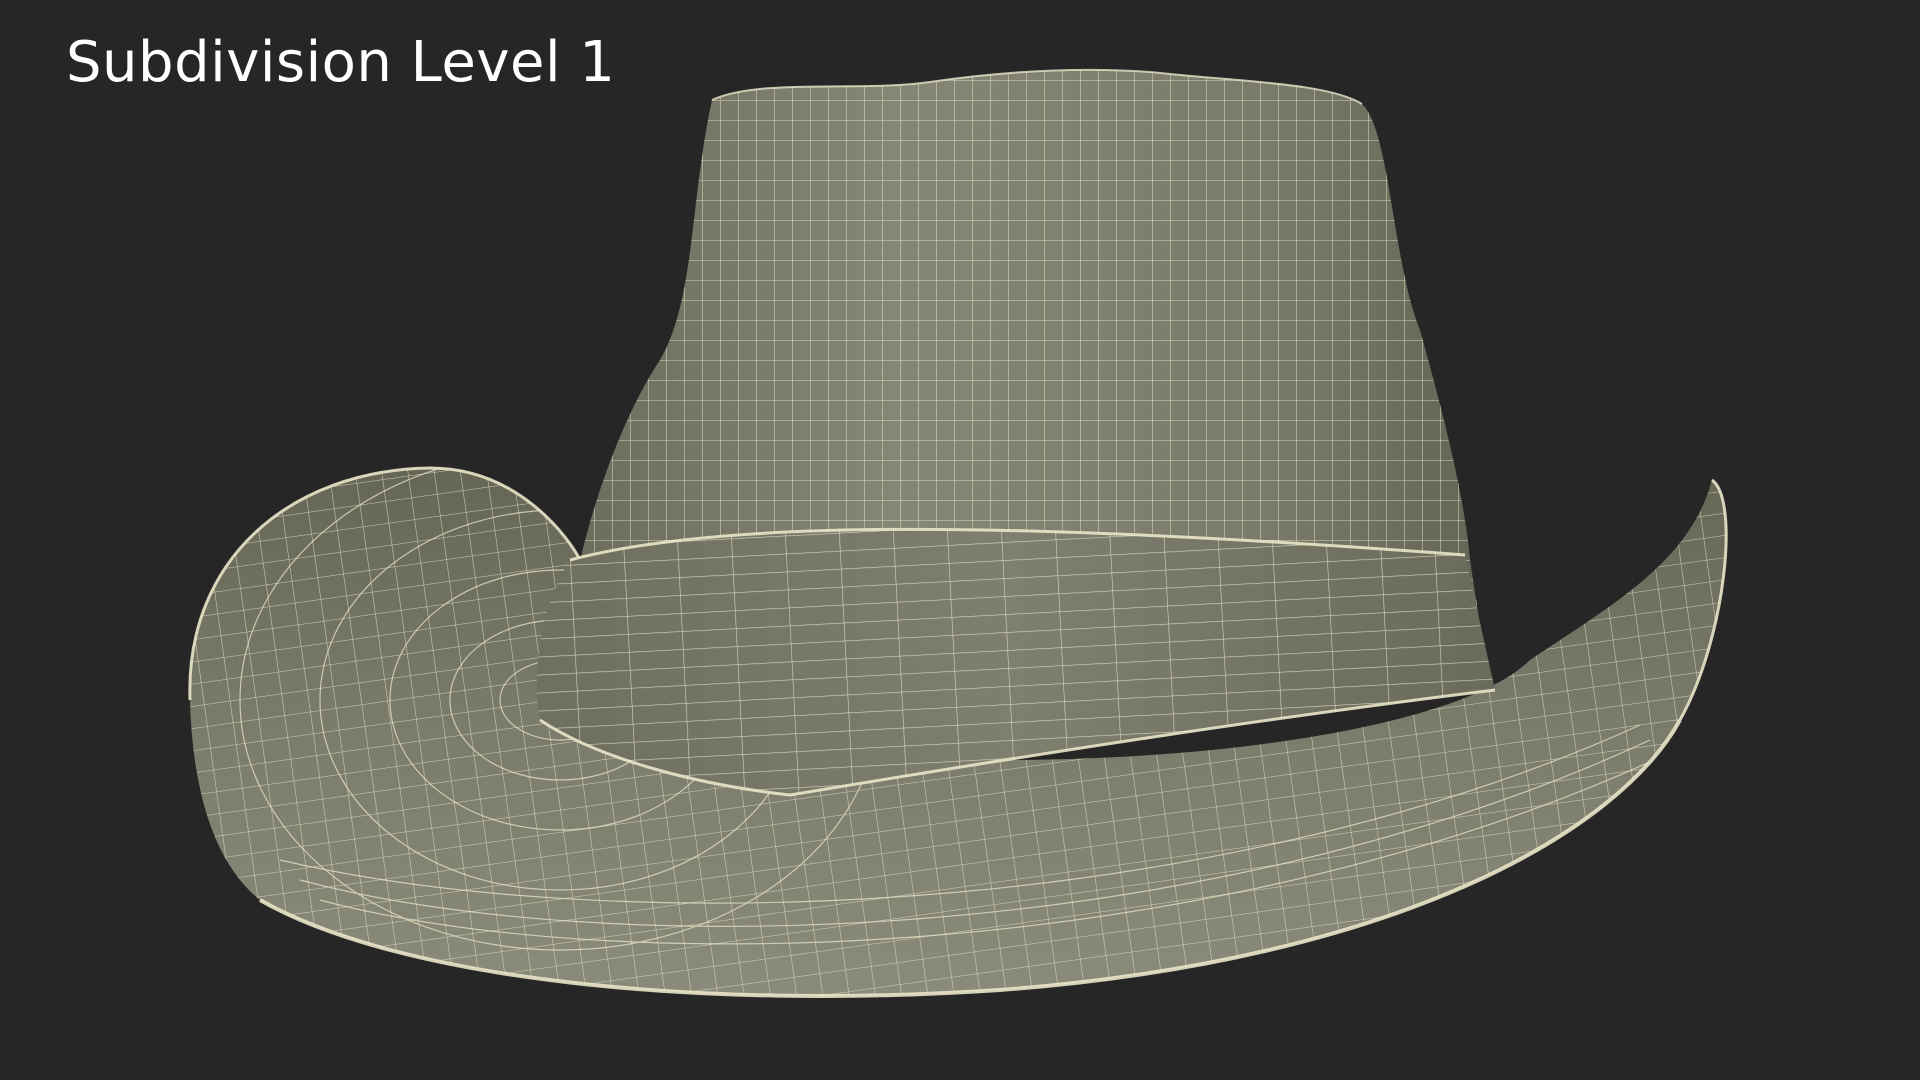 This screenshot has height=1080, width=1920. I want to click on subdivision-level-caption: Subdivision Level 1, so click(341, 62).